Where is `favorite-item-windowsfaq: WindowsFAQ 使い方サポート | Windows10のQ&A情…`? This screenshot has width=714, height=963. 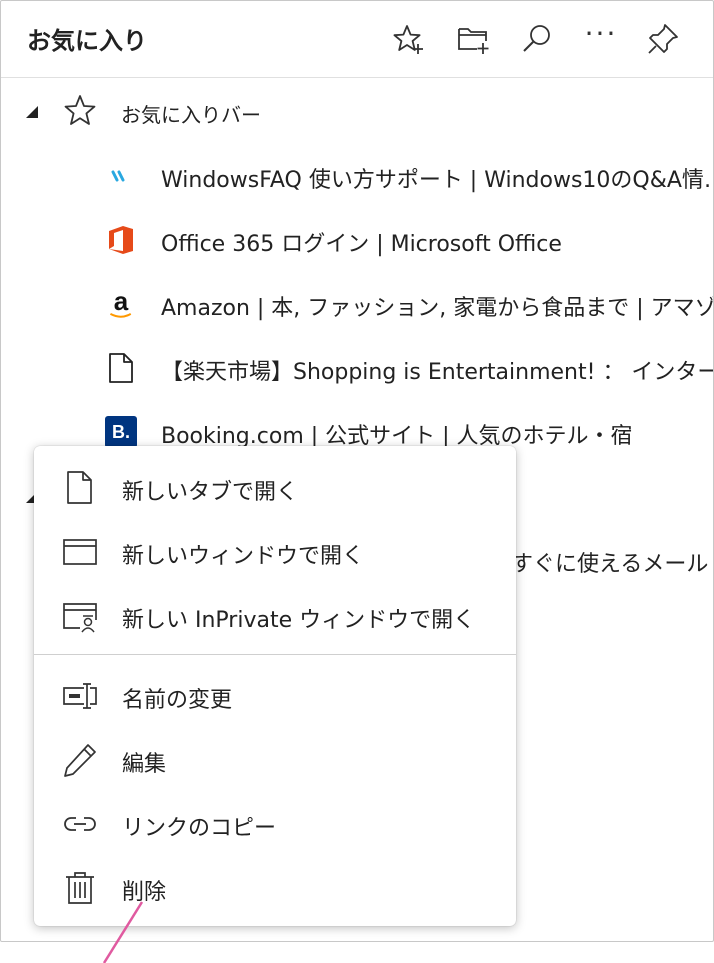
favorite-item-windowsfaq: WindowsFAQ 使い方サポート | Windows10のQ&A情… is located at coordinates (357, 176).